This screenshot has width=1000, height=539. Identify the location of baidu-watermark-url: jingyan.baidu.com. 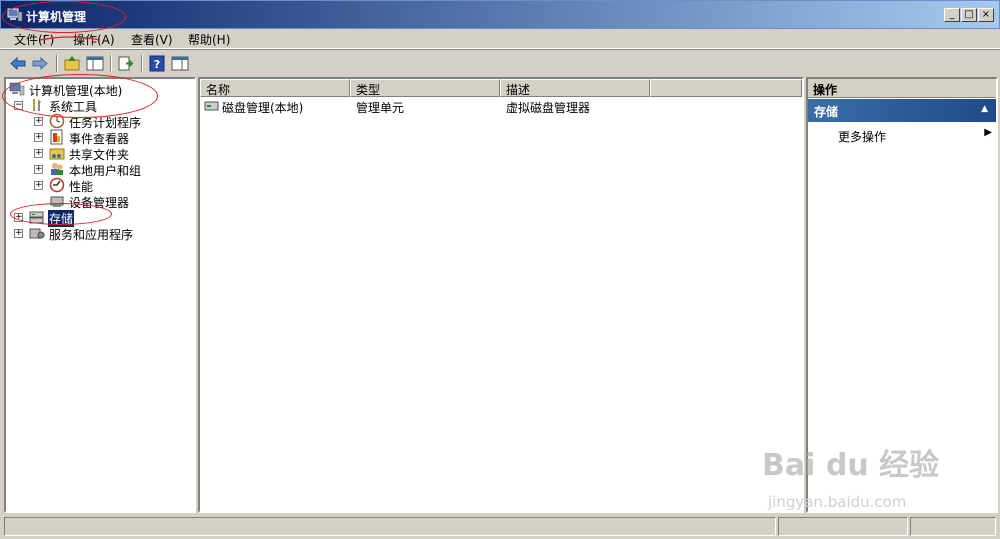
(837, 502).